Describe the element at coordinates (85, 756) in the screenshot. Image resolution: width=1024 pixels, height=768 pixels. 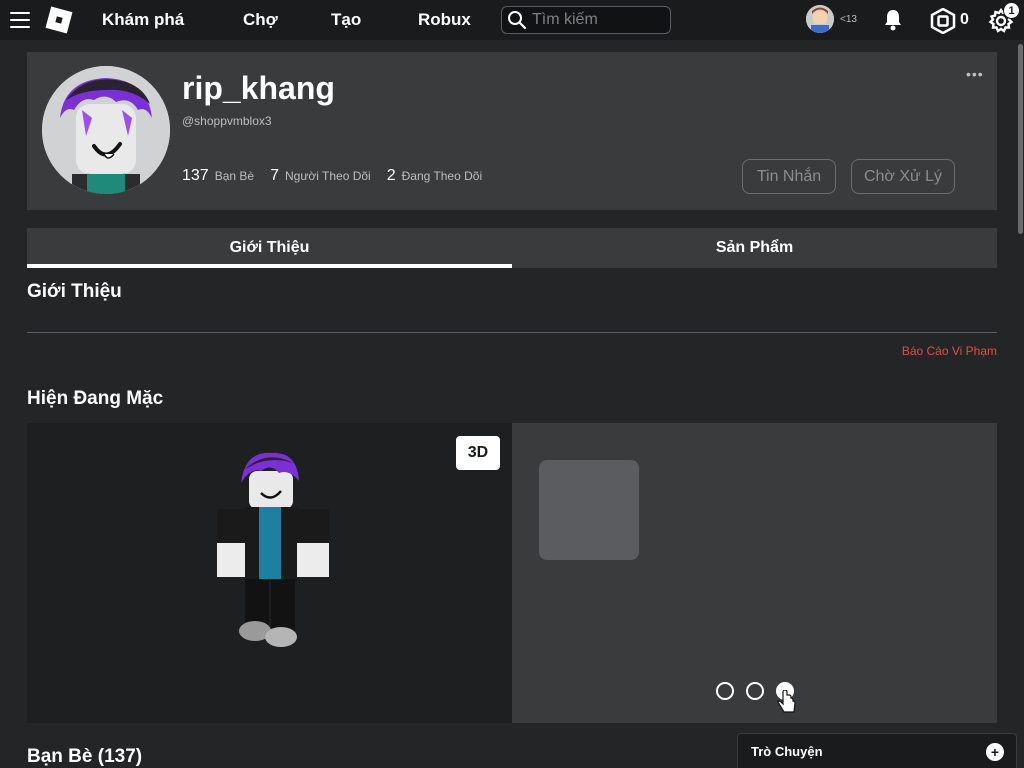
I see `friends-section-title: Bạn Bè (137)` at that location.